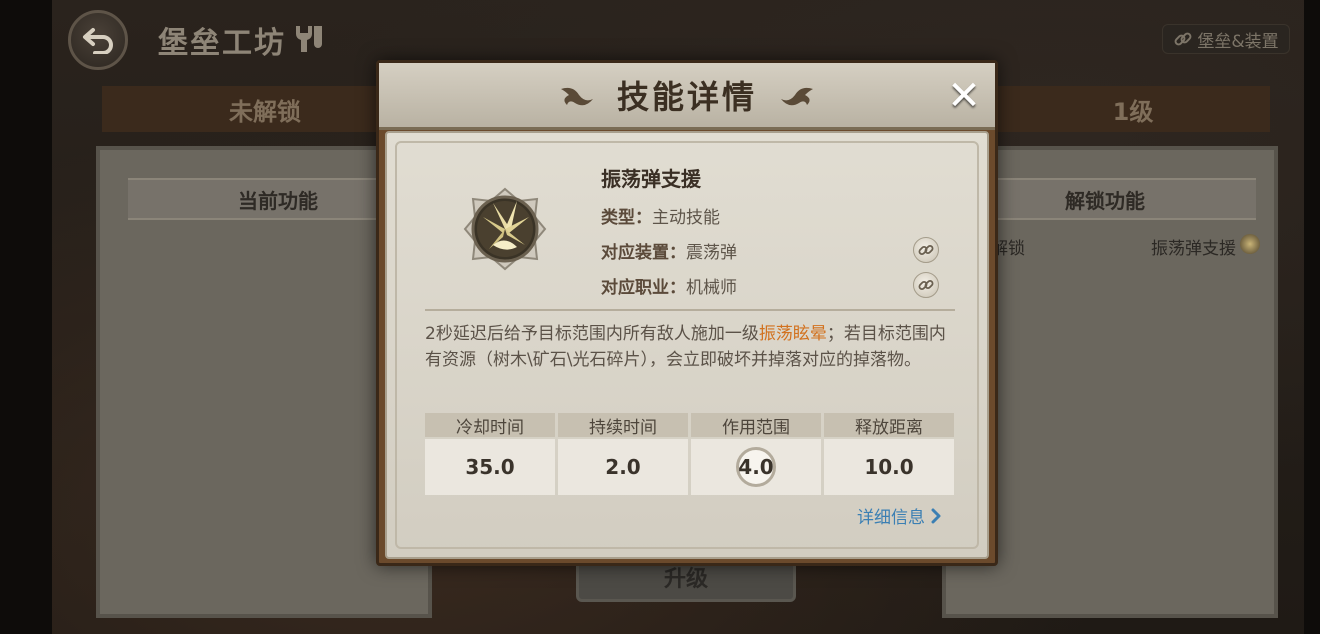 The image size is (1320, 634). Describe the element at coordinates (711, 253) in the screenshot. I see `skill-device-value: 震荡弹` at that location.